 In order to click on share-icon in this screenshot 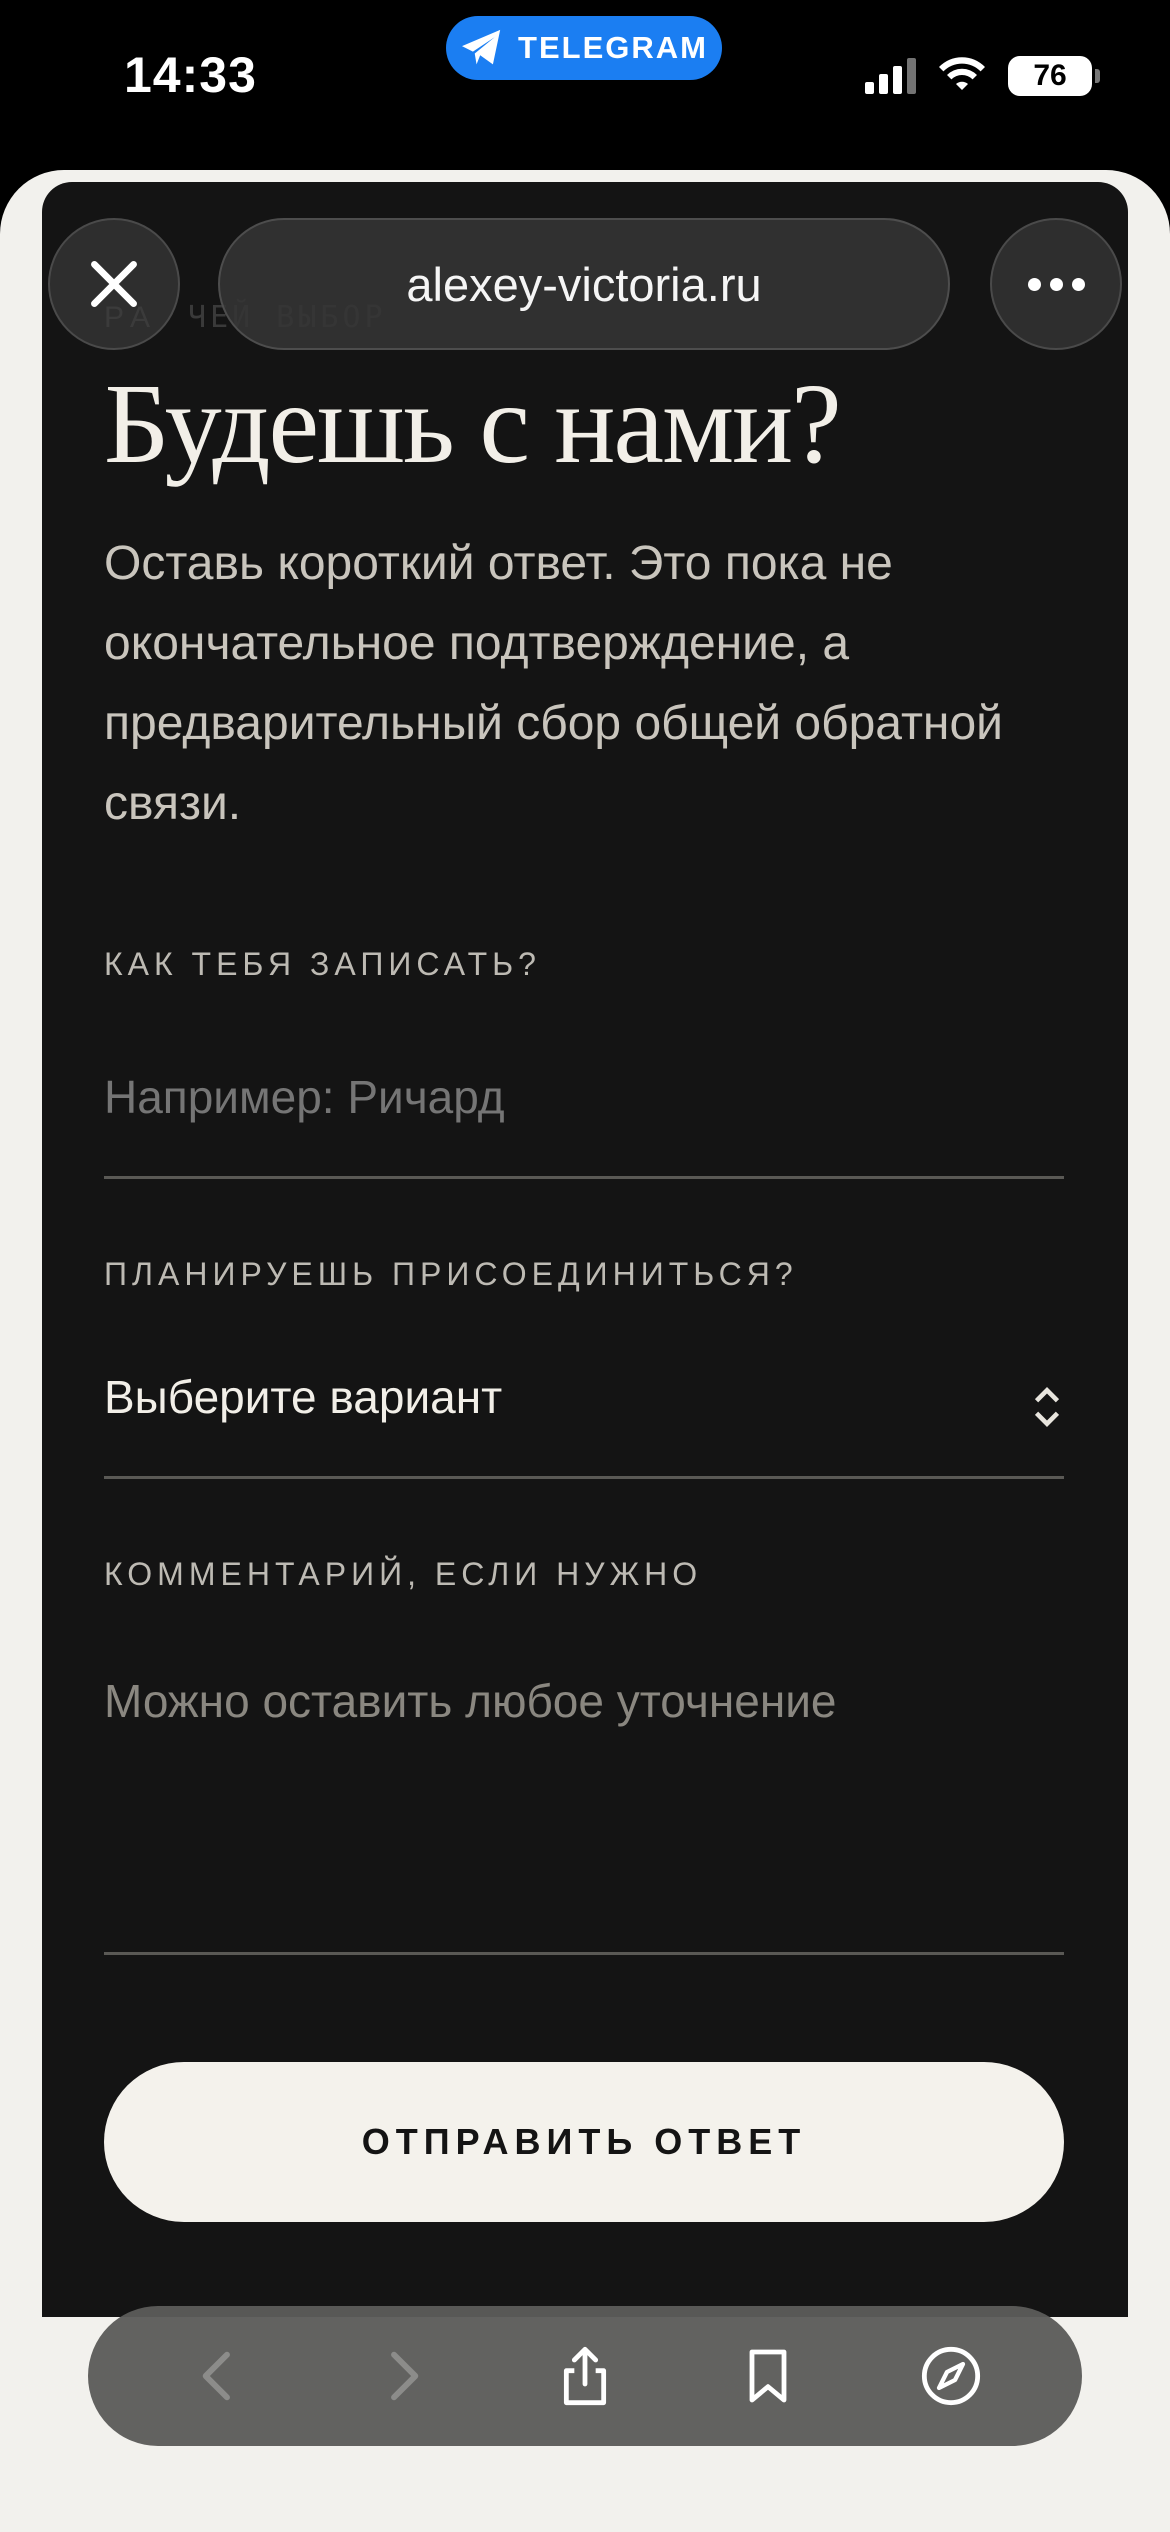, I will do `click(585, 2376)`.